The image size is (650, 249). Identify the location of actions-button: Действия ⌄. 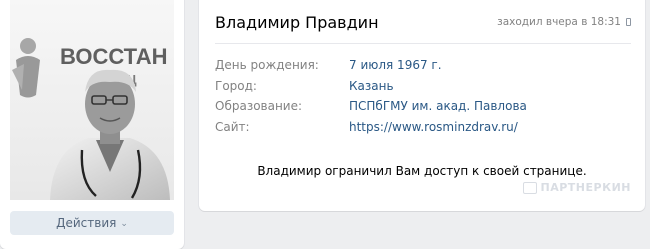
(92, 223).